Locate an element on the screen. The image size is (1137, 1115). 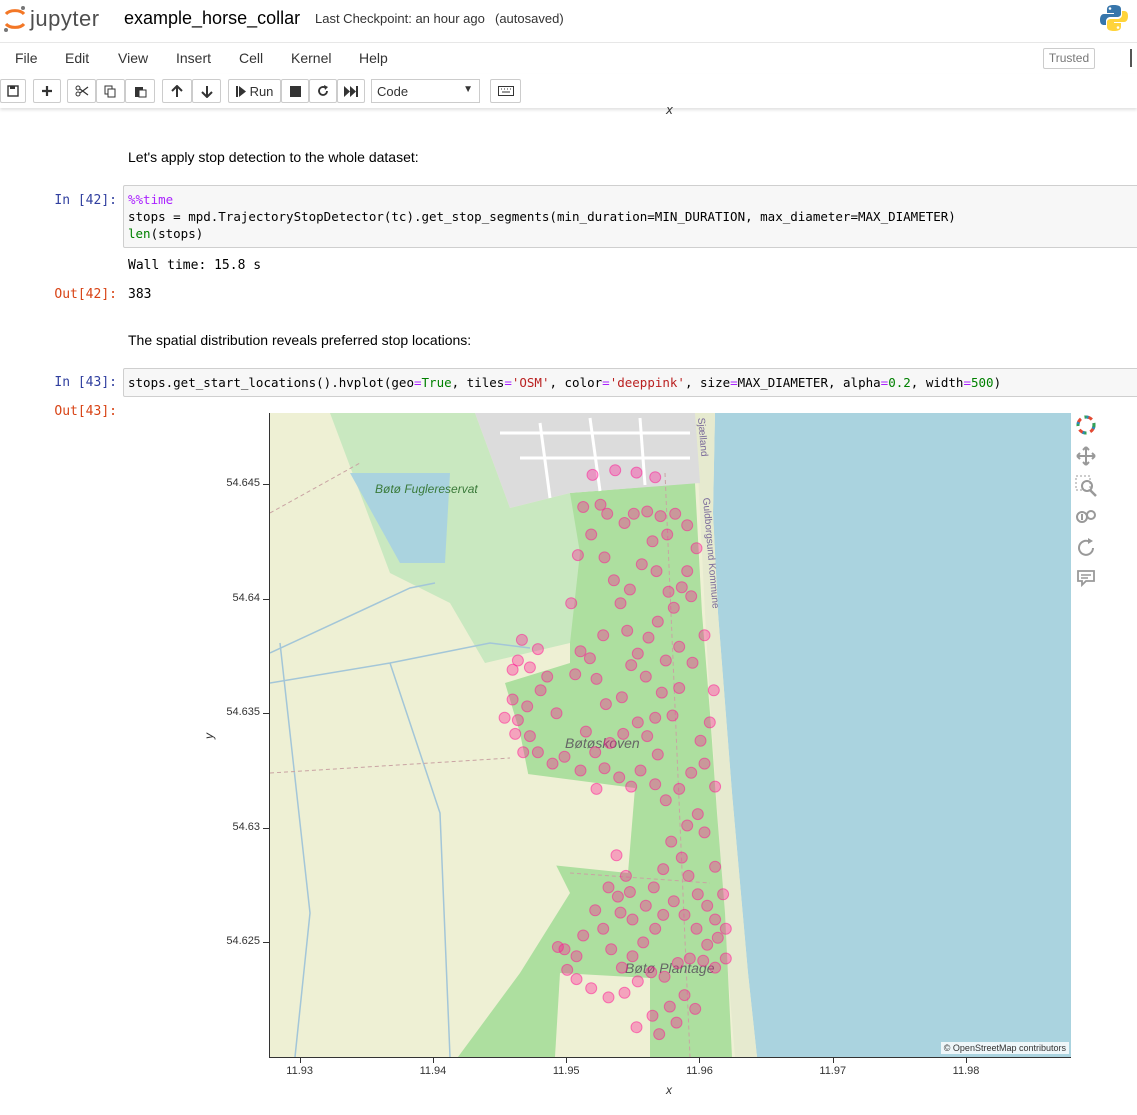
menu-file: File is located at coordinates (26, 58).